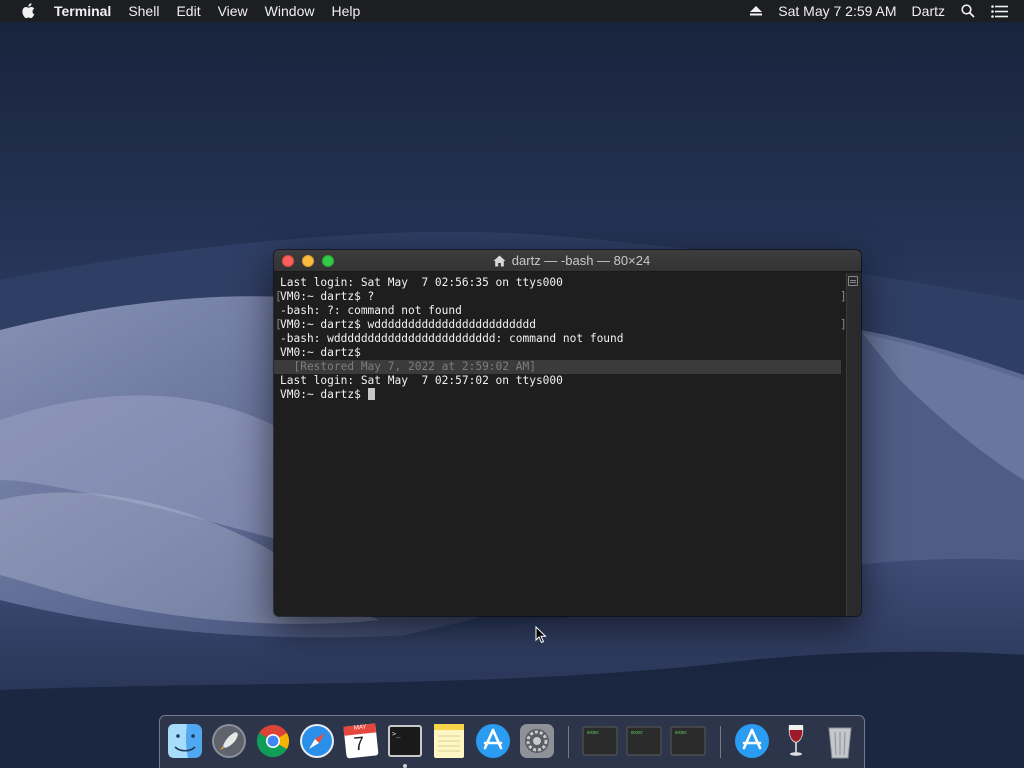  What do you see at coordinates (853, 281) in the screenshot?
I see `split-pane-icon` at bounding box center [853, 281].